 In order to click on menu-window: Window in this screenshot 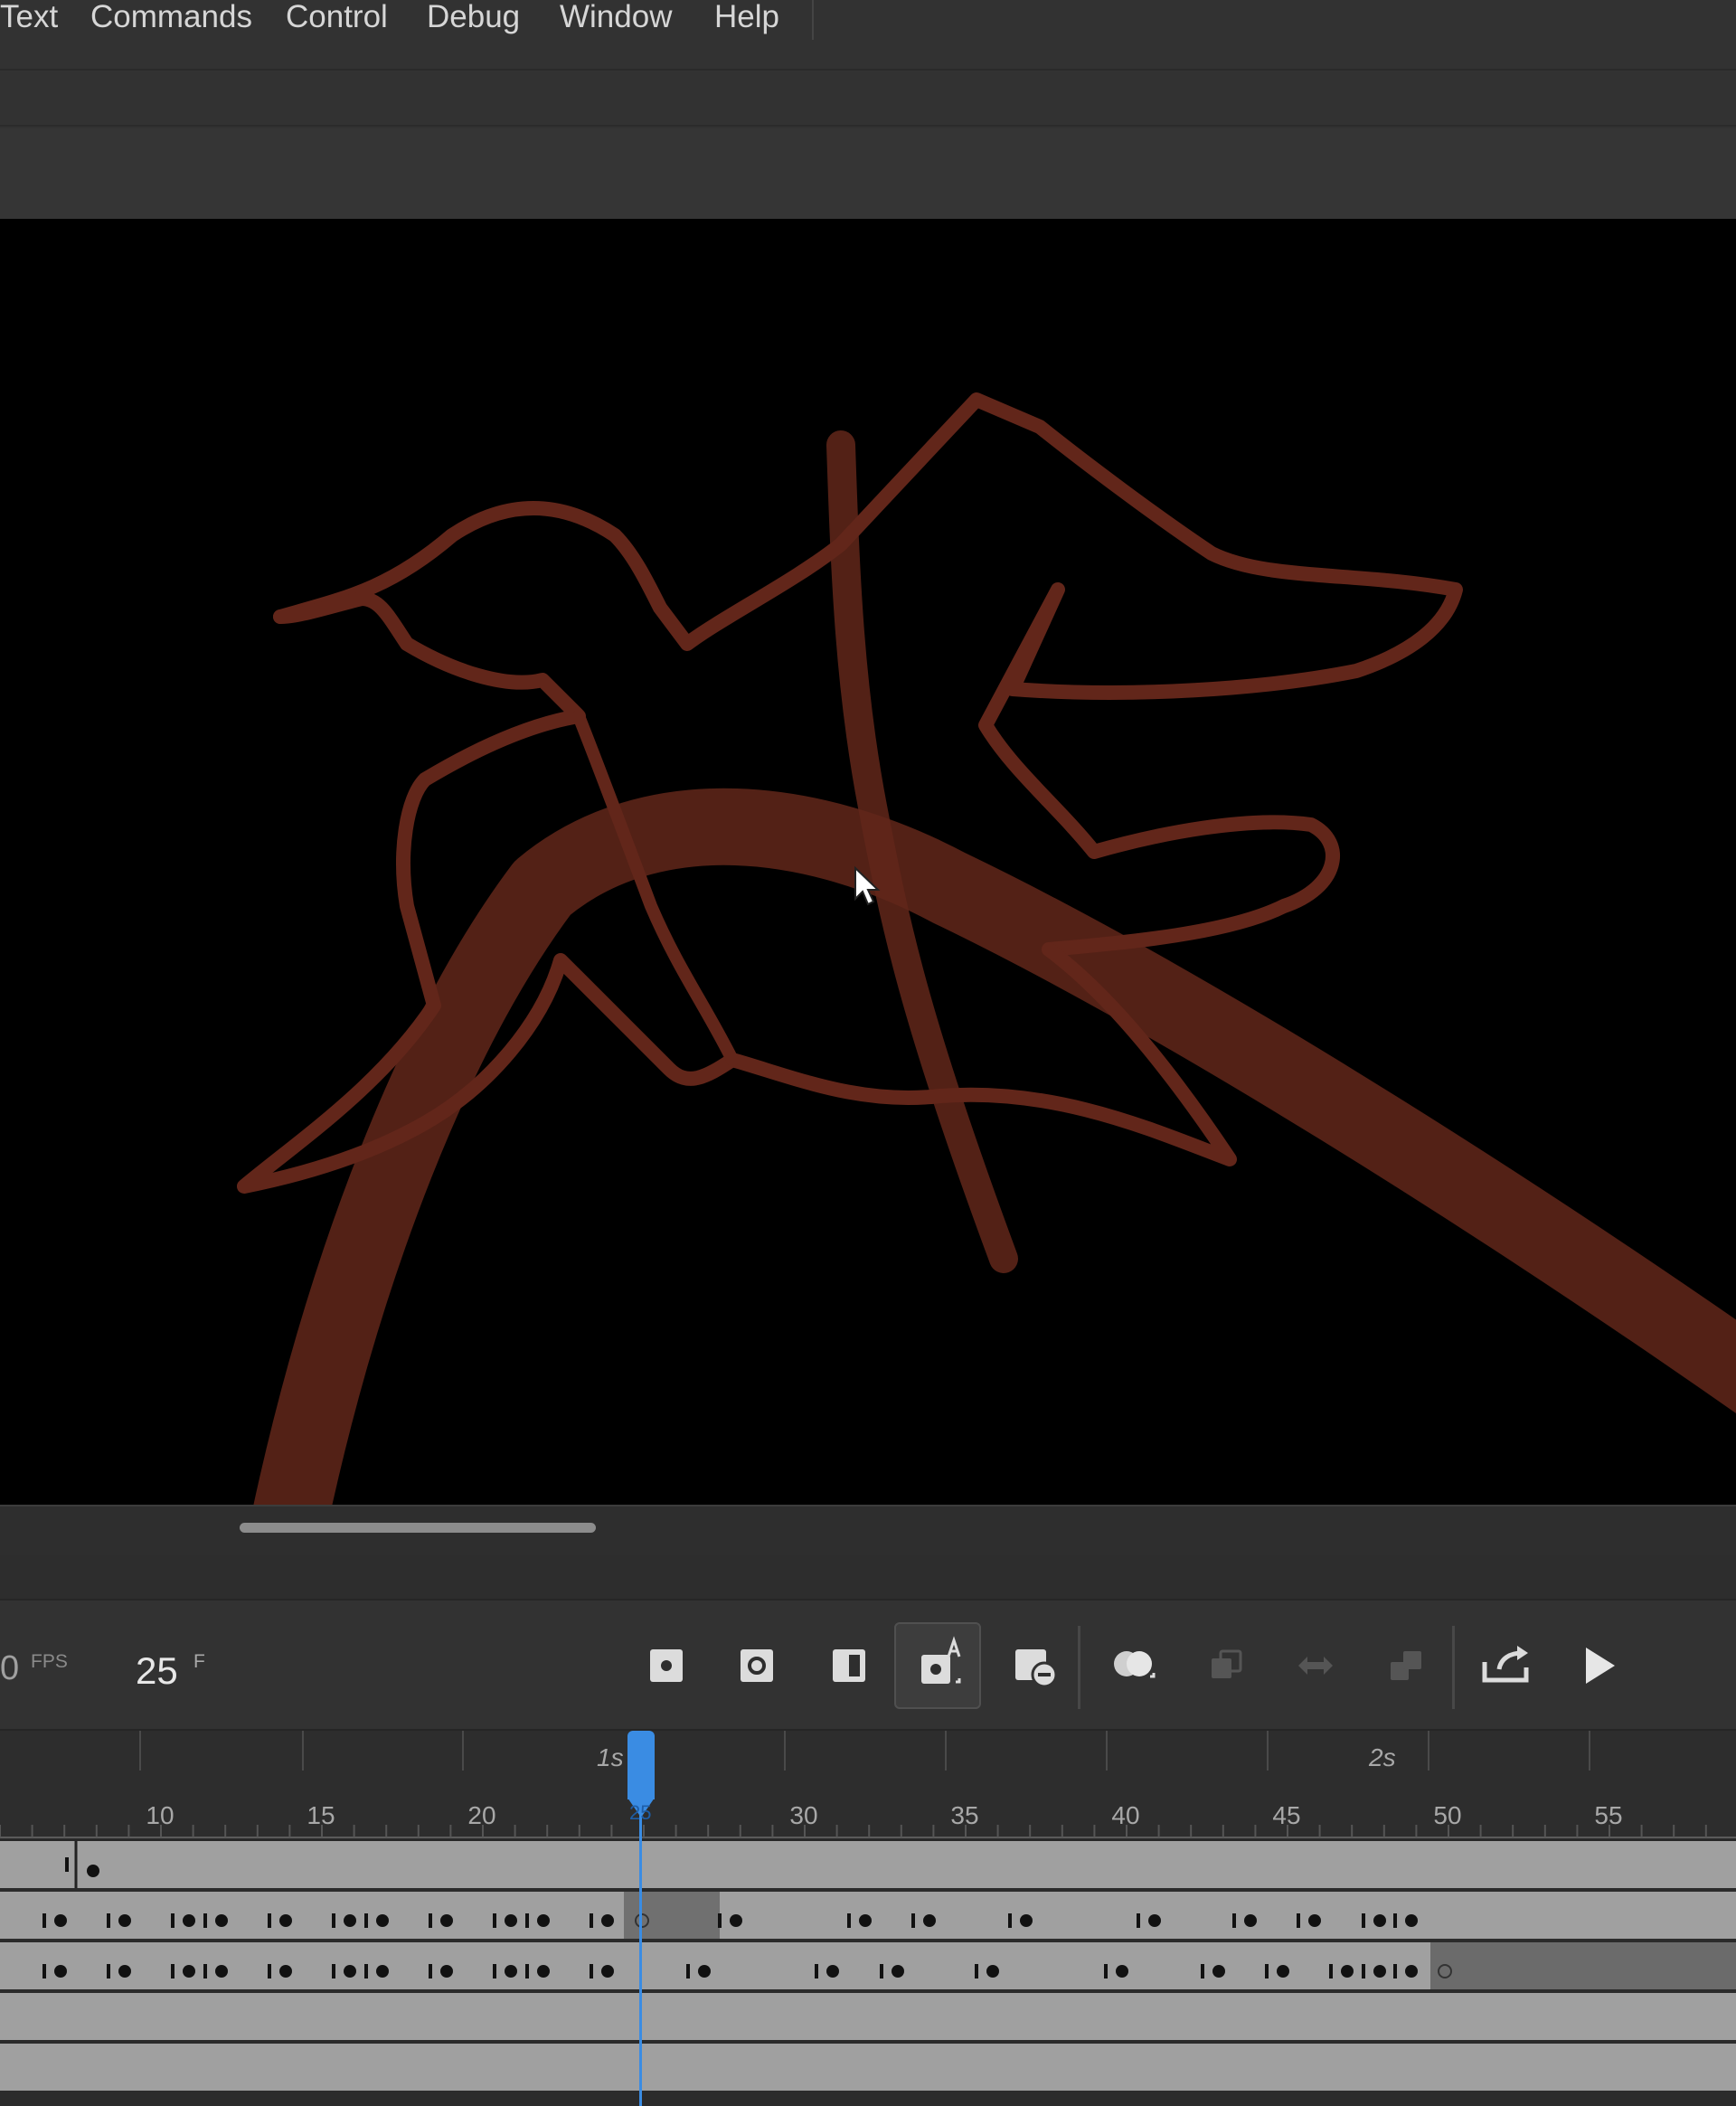, I will do `click(616, 17)`.